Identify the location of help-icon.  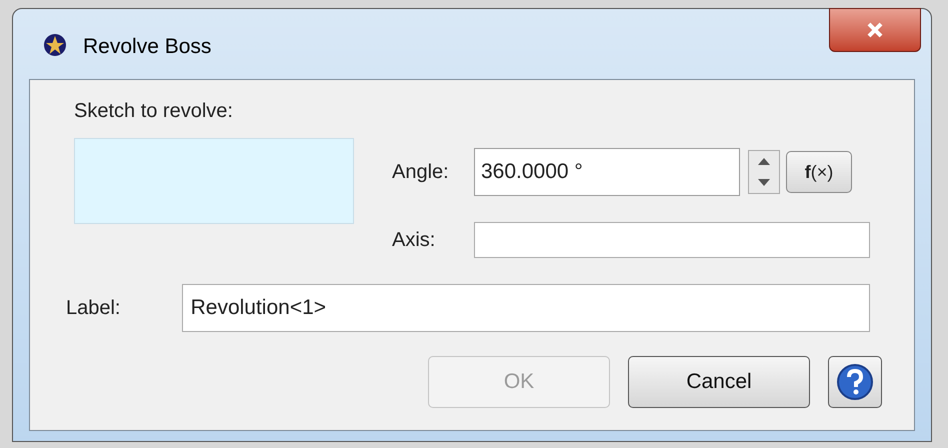
(855, 382).